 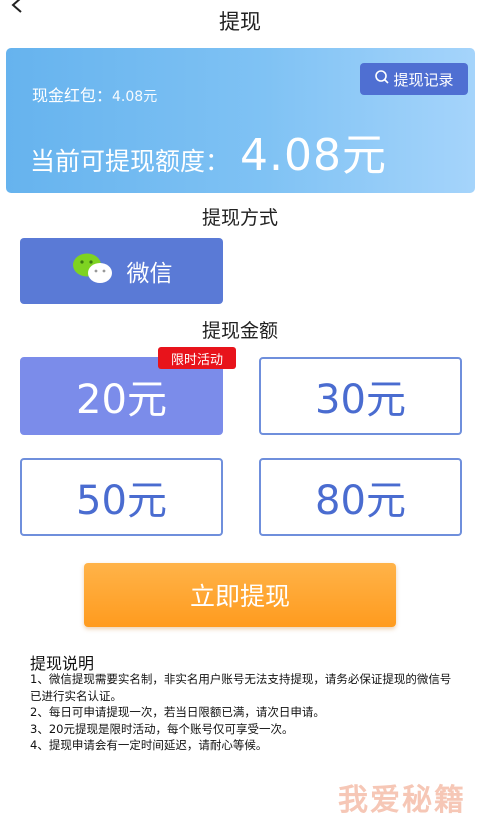 I want to click on cash-redpacket-line: 现金红包：4.08元, so click(x=94, y=94).